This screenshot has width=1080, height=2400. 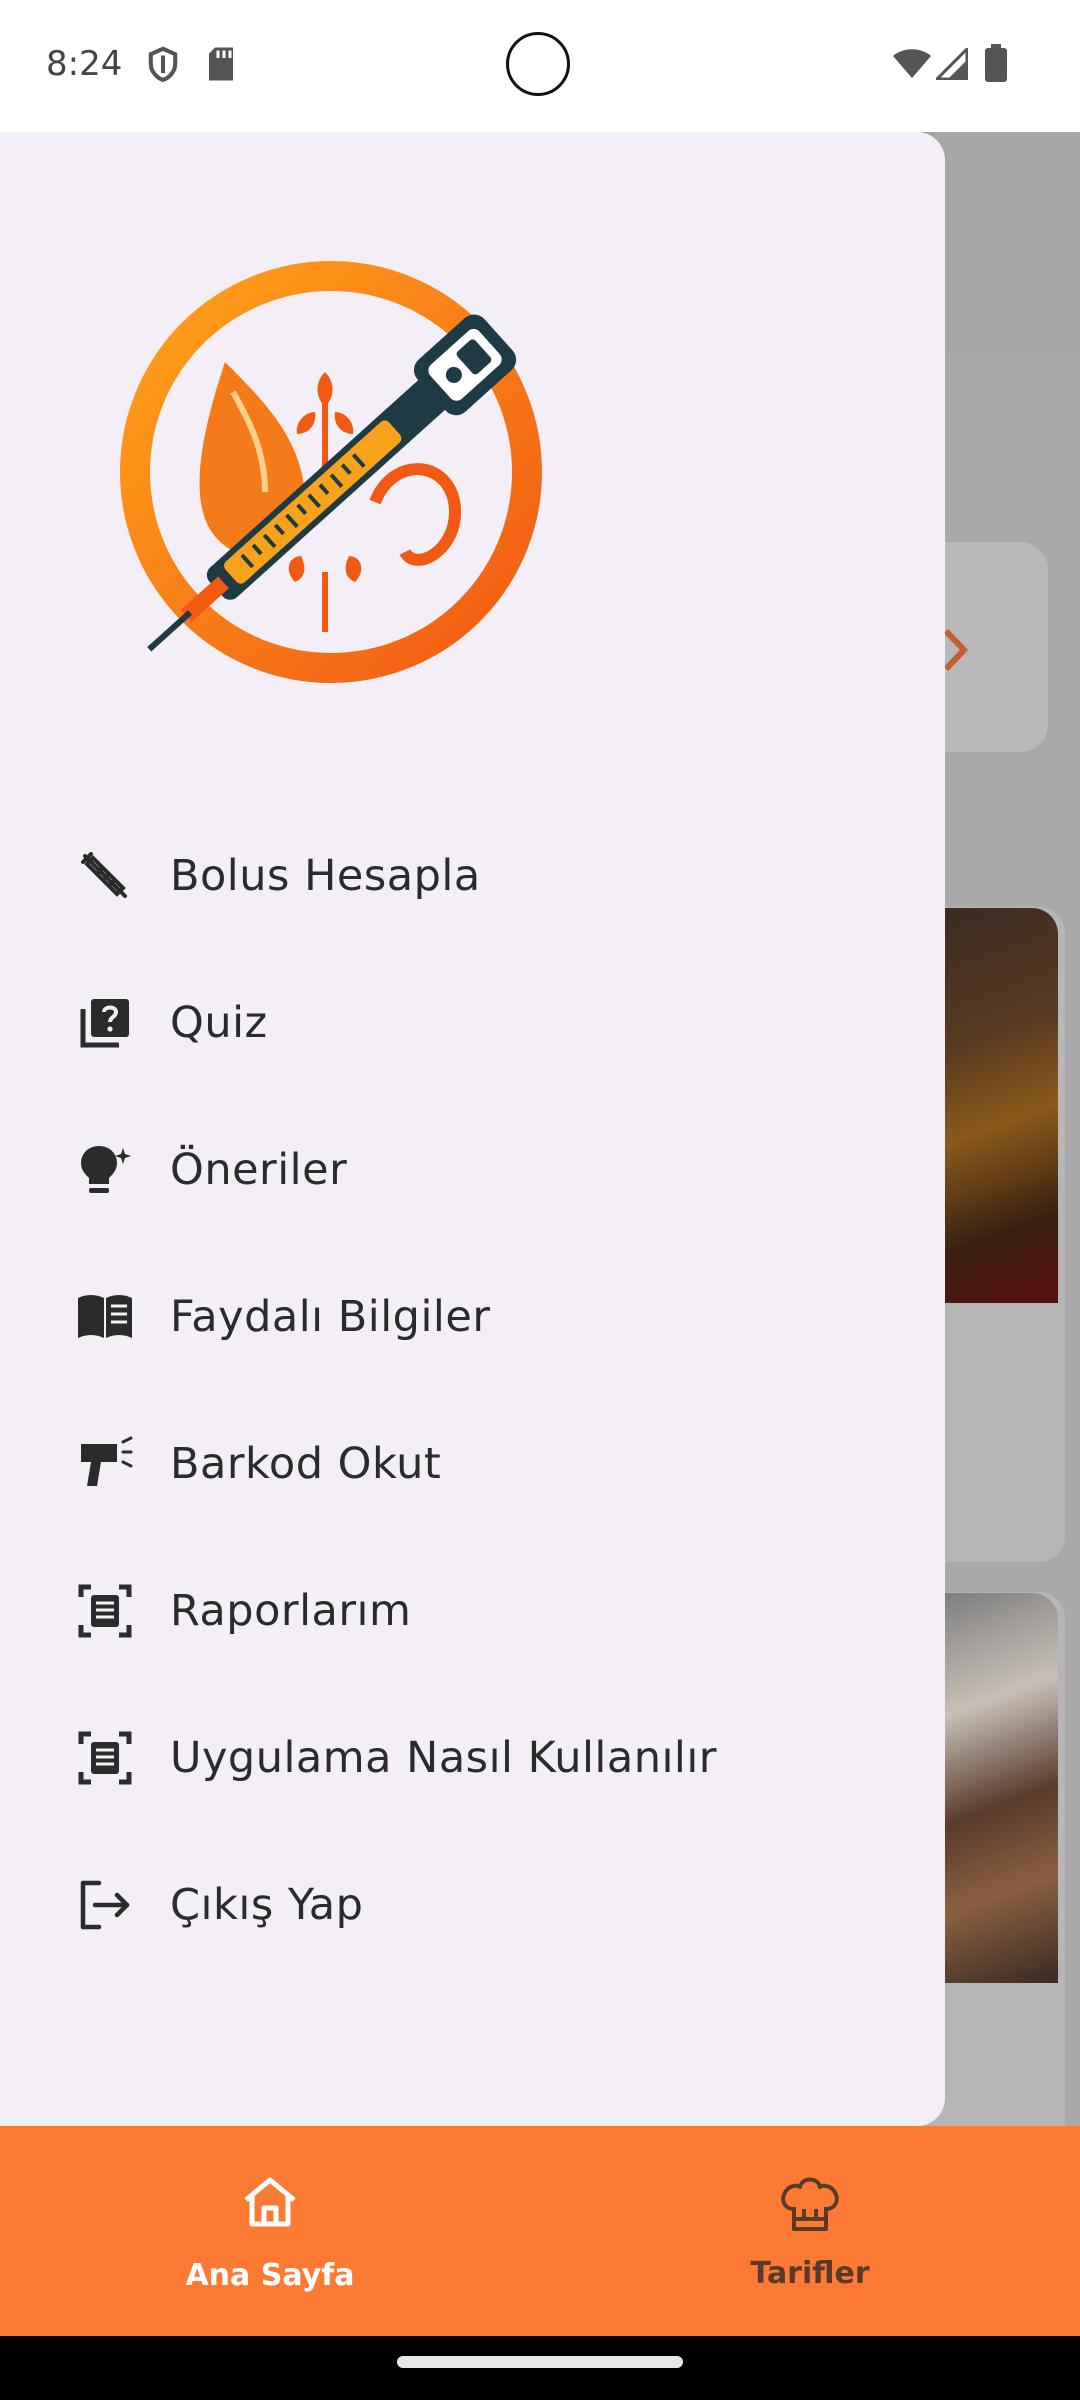 I want to click on menu-item-label: Raporlarım, so click(x=291, y=1610).